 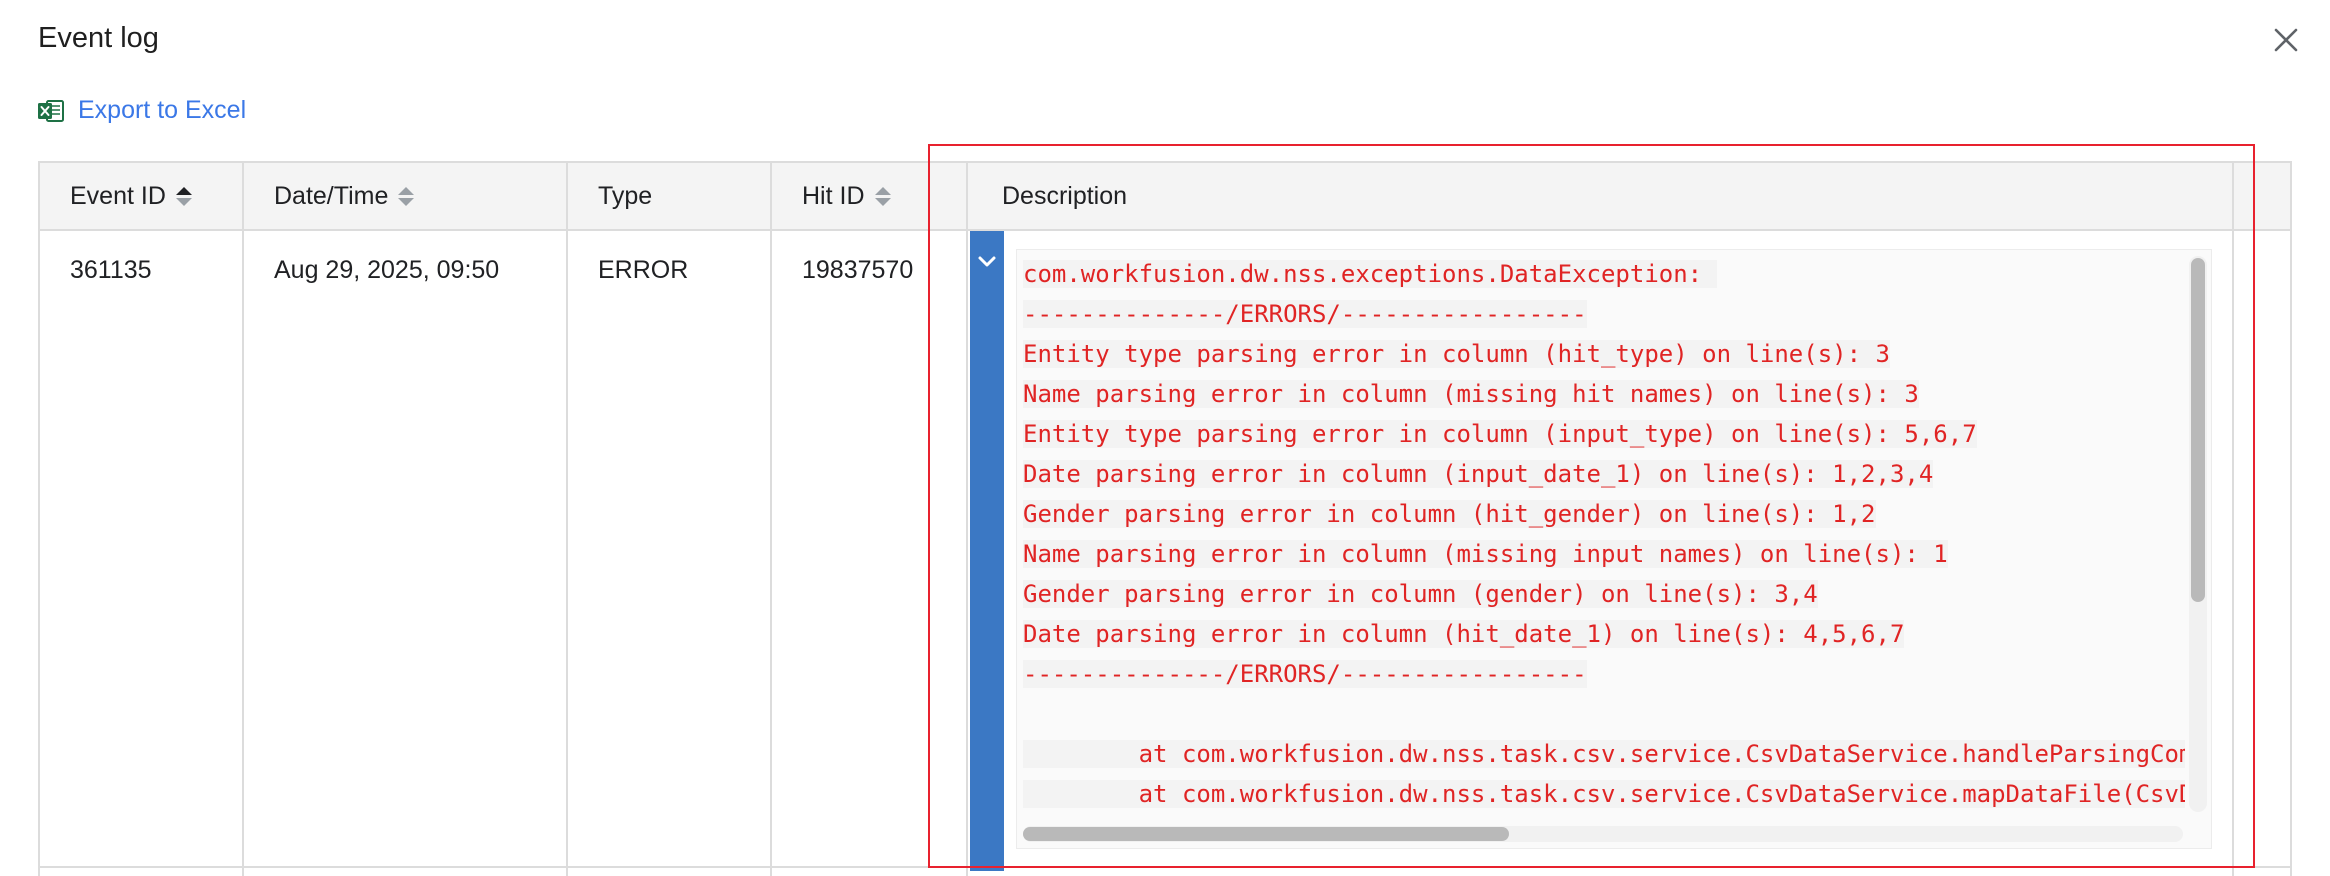 What do you see at coordinates (858, 270) in the screenshot?
I see `cell-hit-id: 19837570` at bounding box center [858, 270].